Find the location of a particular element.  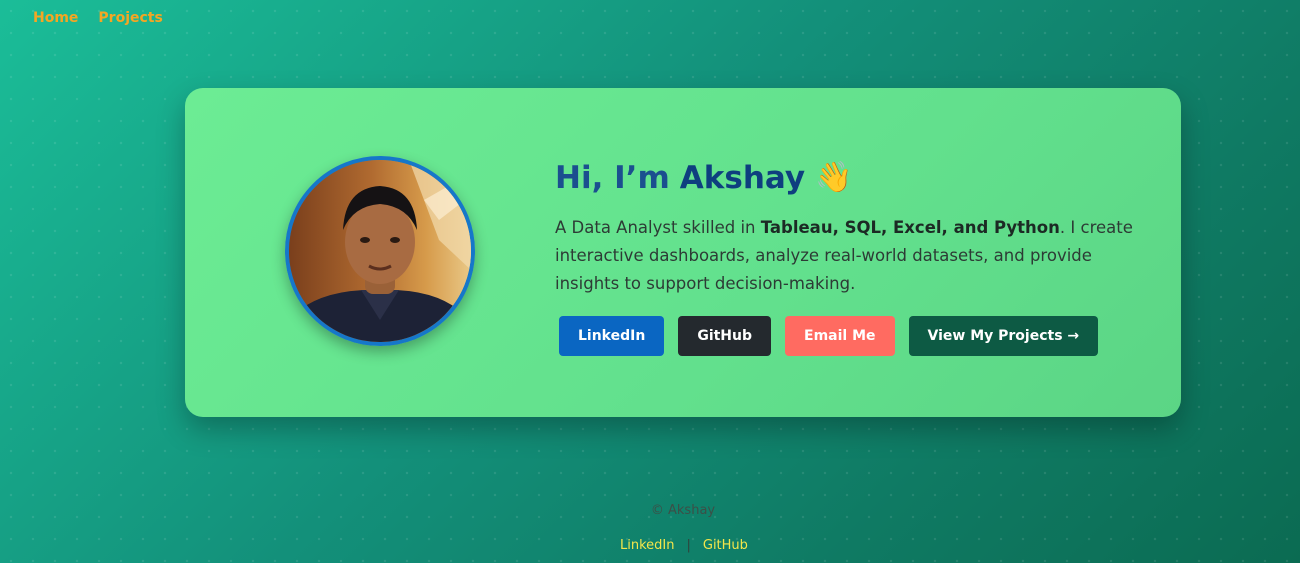

nav-projects-link: Projects is located at coordinates (130, 18).